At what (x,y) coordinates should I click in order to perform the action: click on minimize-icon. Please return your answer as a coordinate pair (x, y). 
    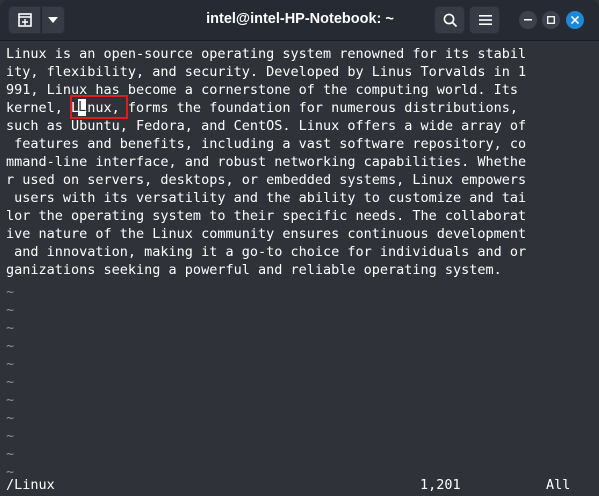
    Looking at the image, I should click on (528, 20).